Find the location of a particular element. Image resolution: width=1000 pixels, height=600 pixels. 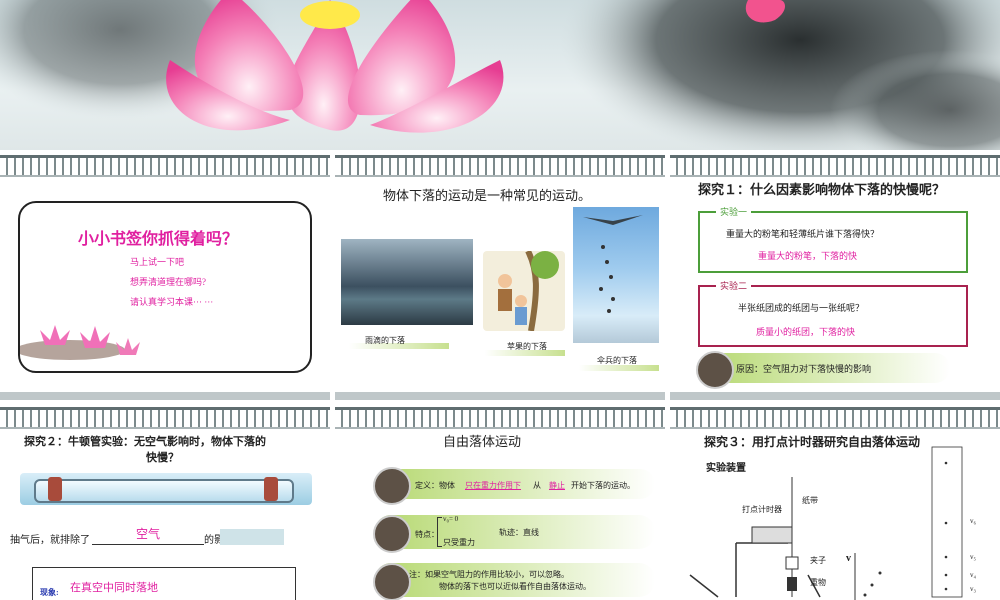

parachute-photo is located at coordinates (616, 275).